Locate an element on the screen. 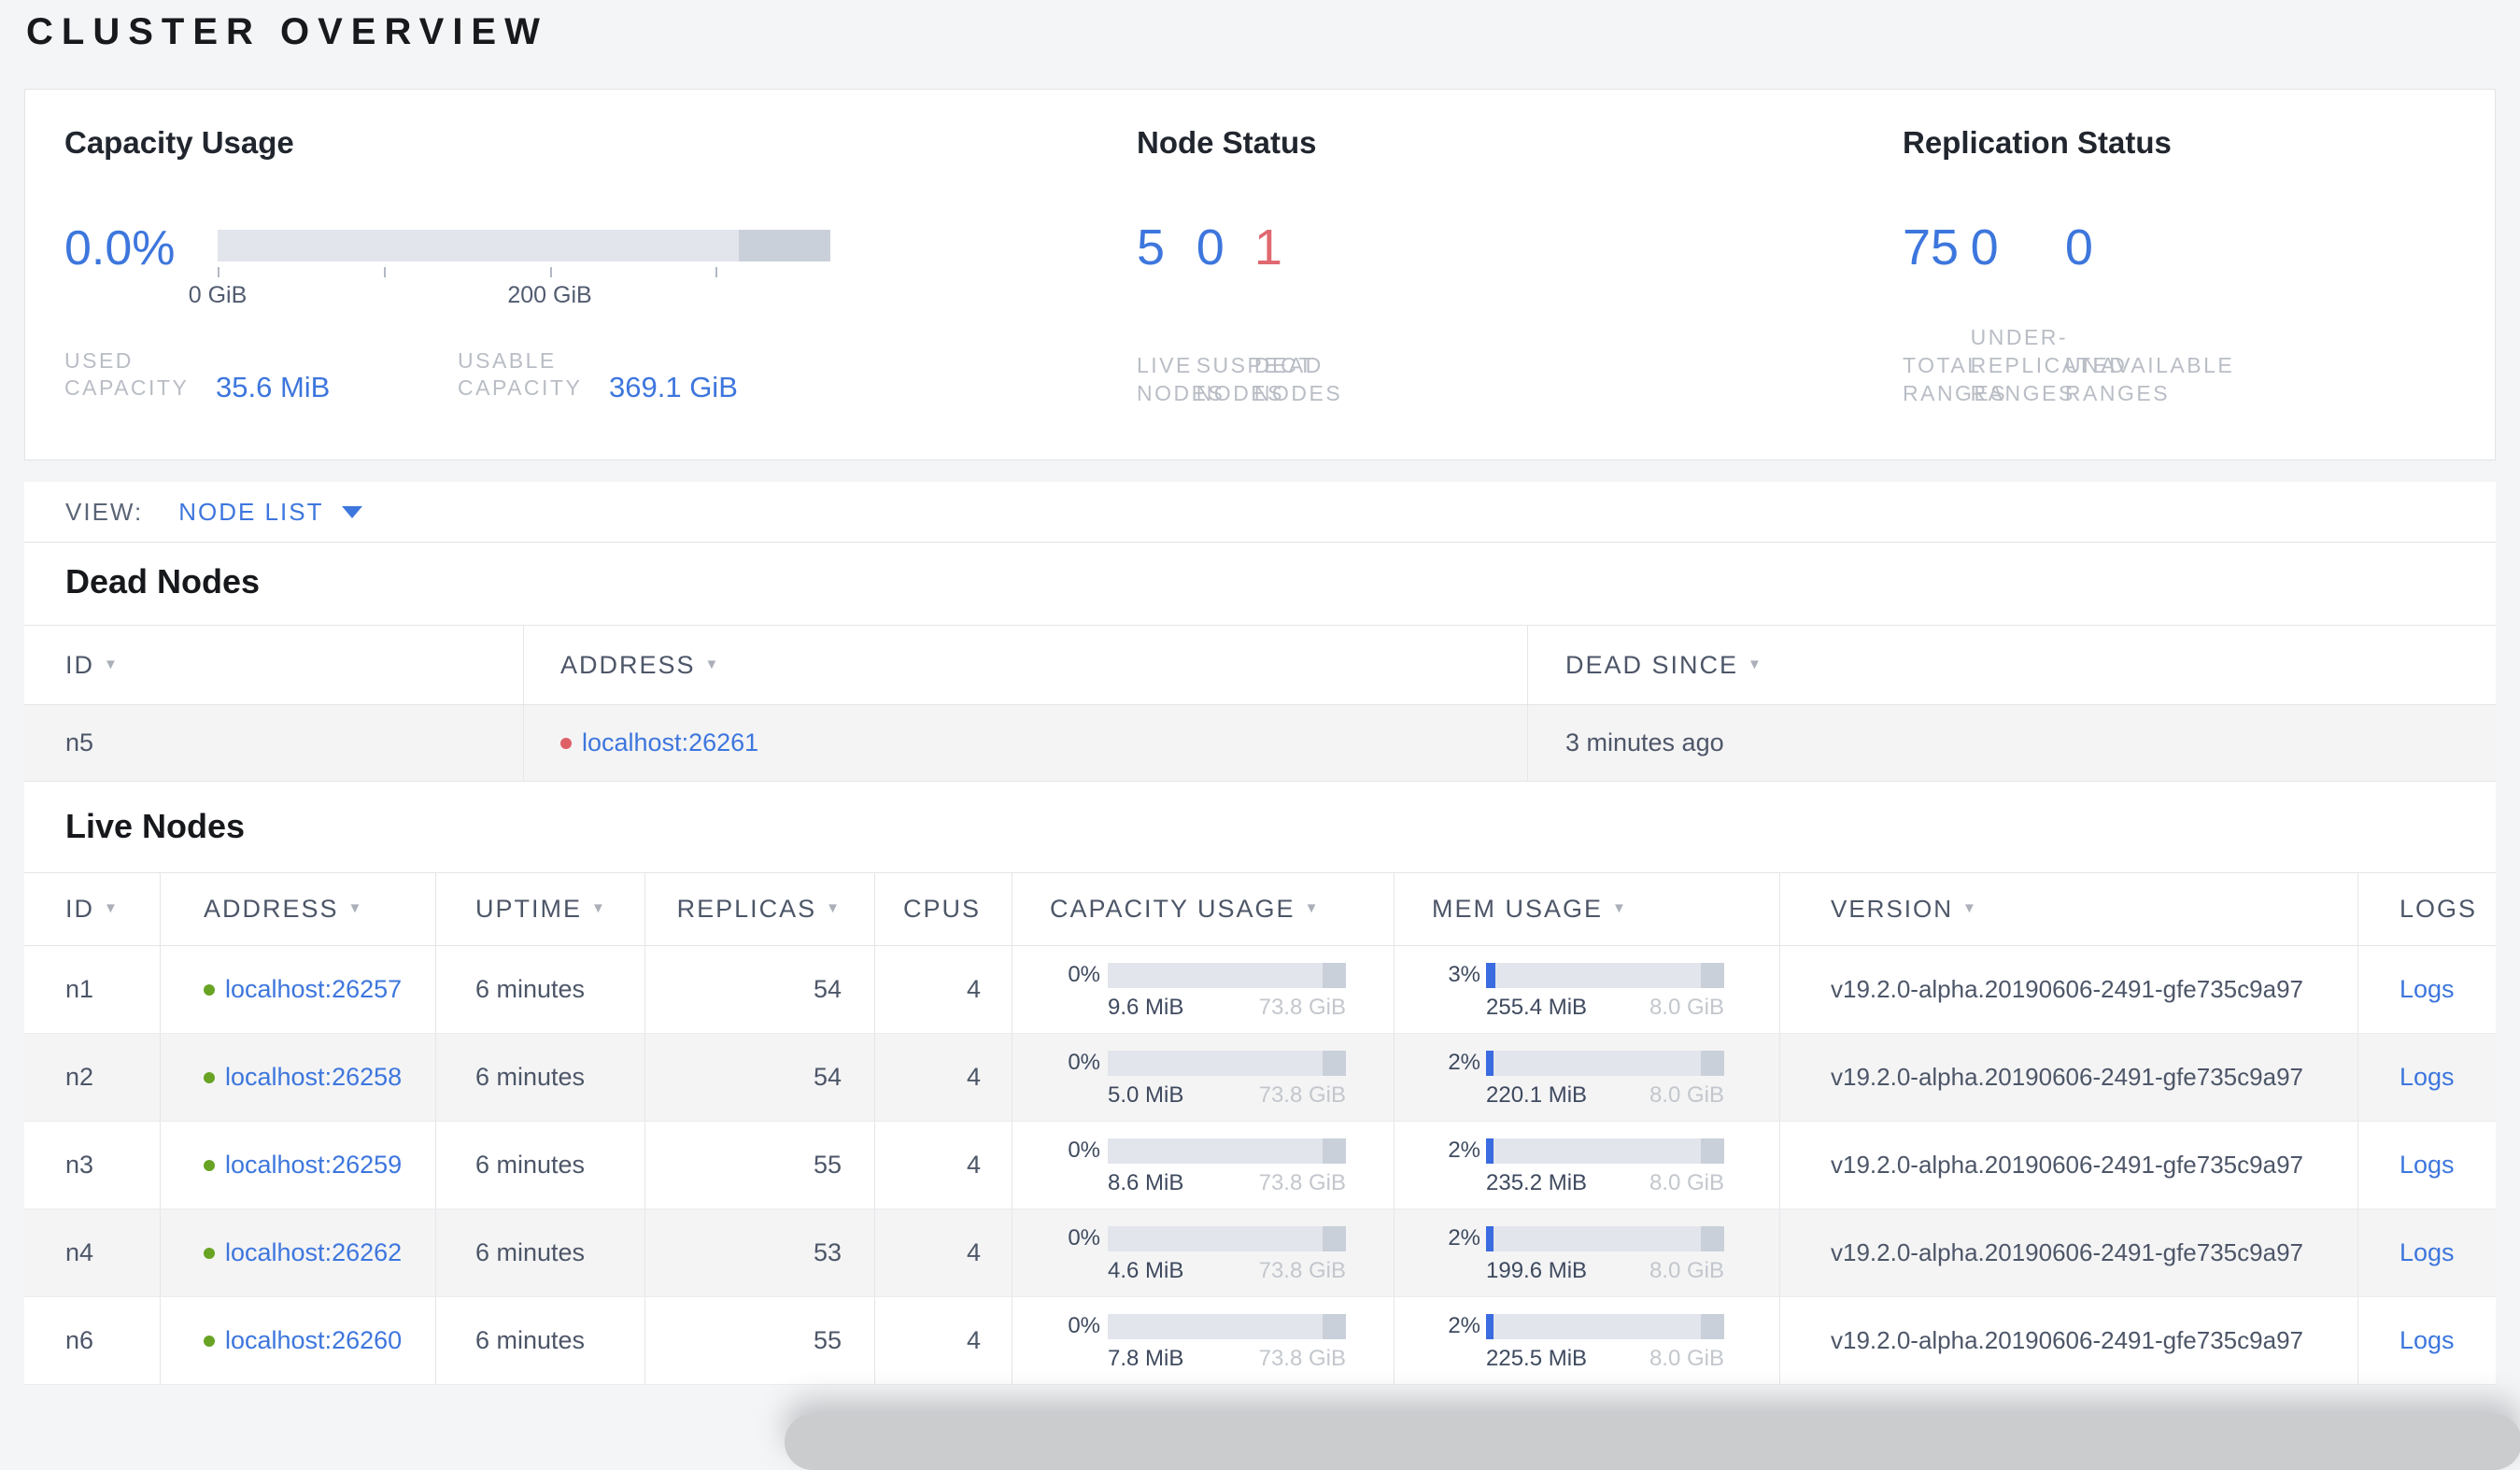 This screenshot has height=1470, width=2520. dead-since-cell: 3 minutes ago is located at coordinates (1644, 742).